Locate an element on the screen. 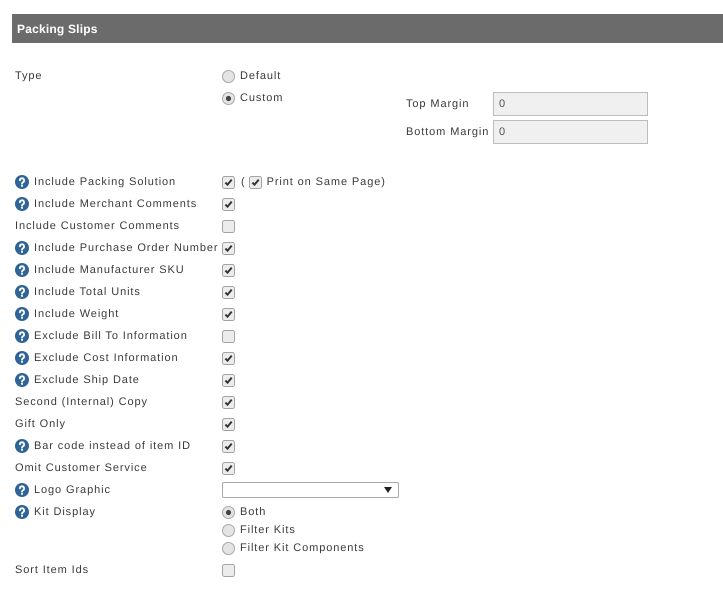 The image size is (723, 611). field-label: Include Customer Comments is located at coordinates (97, 226).